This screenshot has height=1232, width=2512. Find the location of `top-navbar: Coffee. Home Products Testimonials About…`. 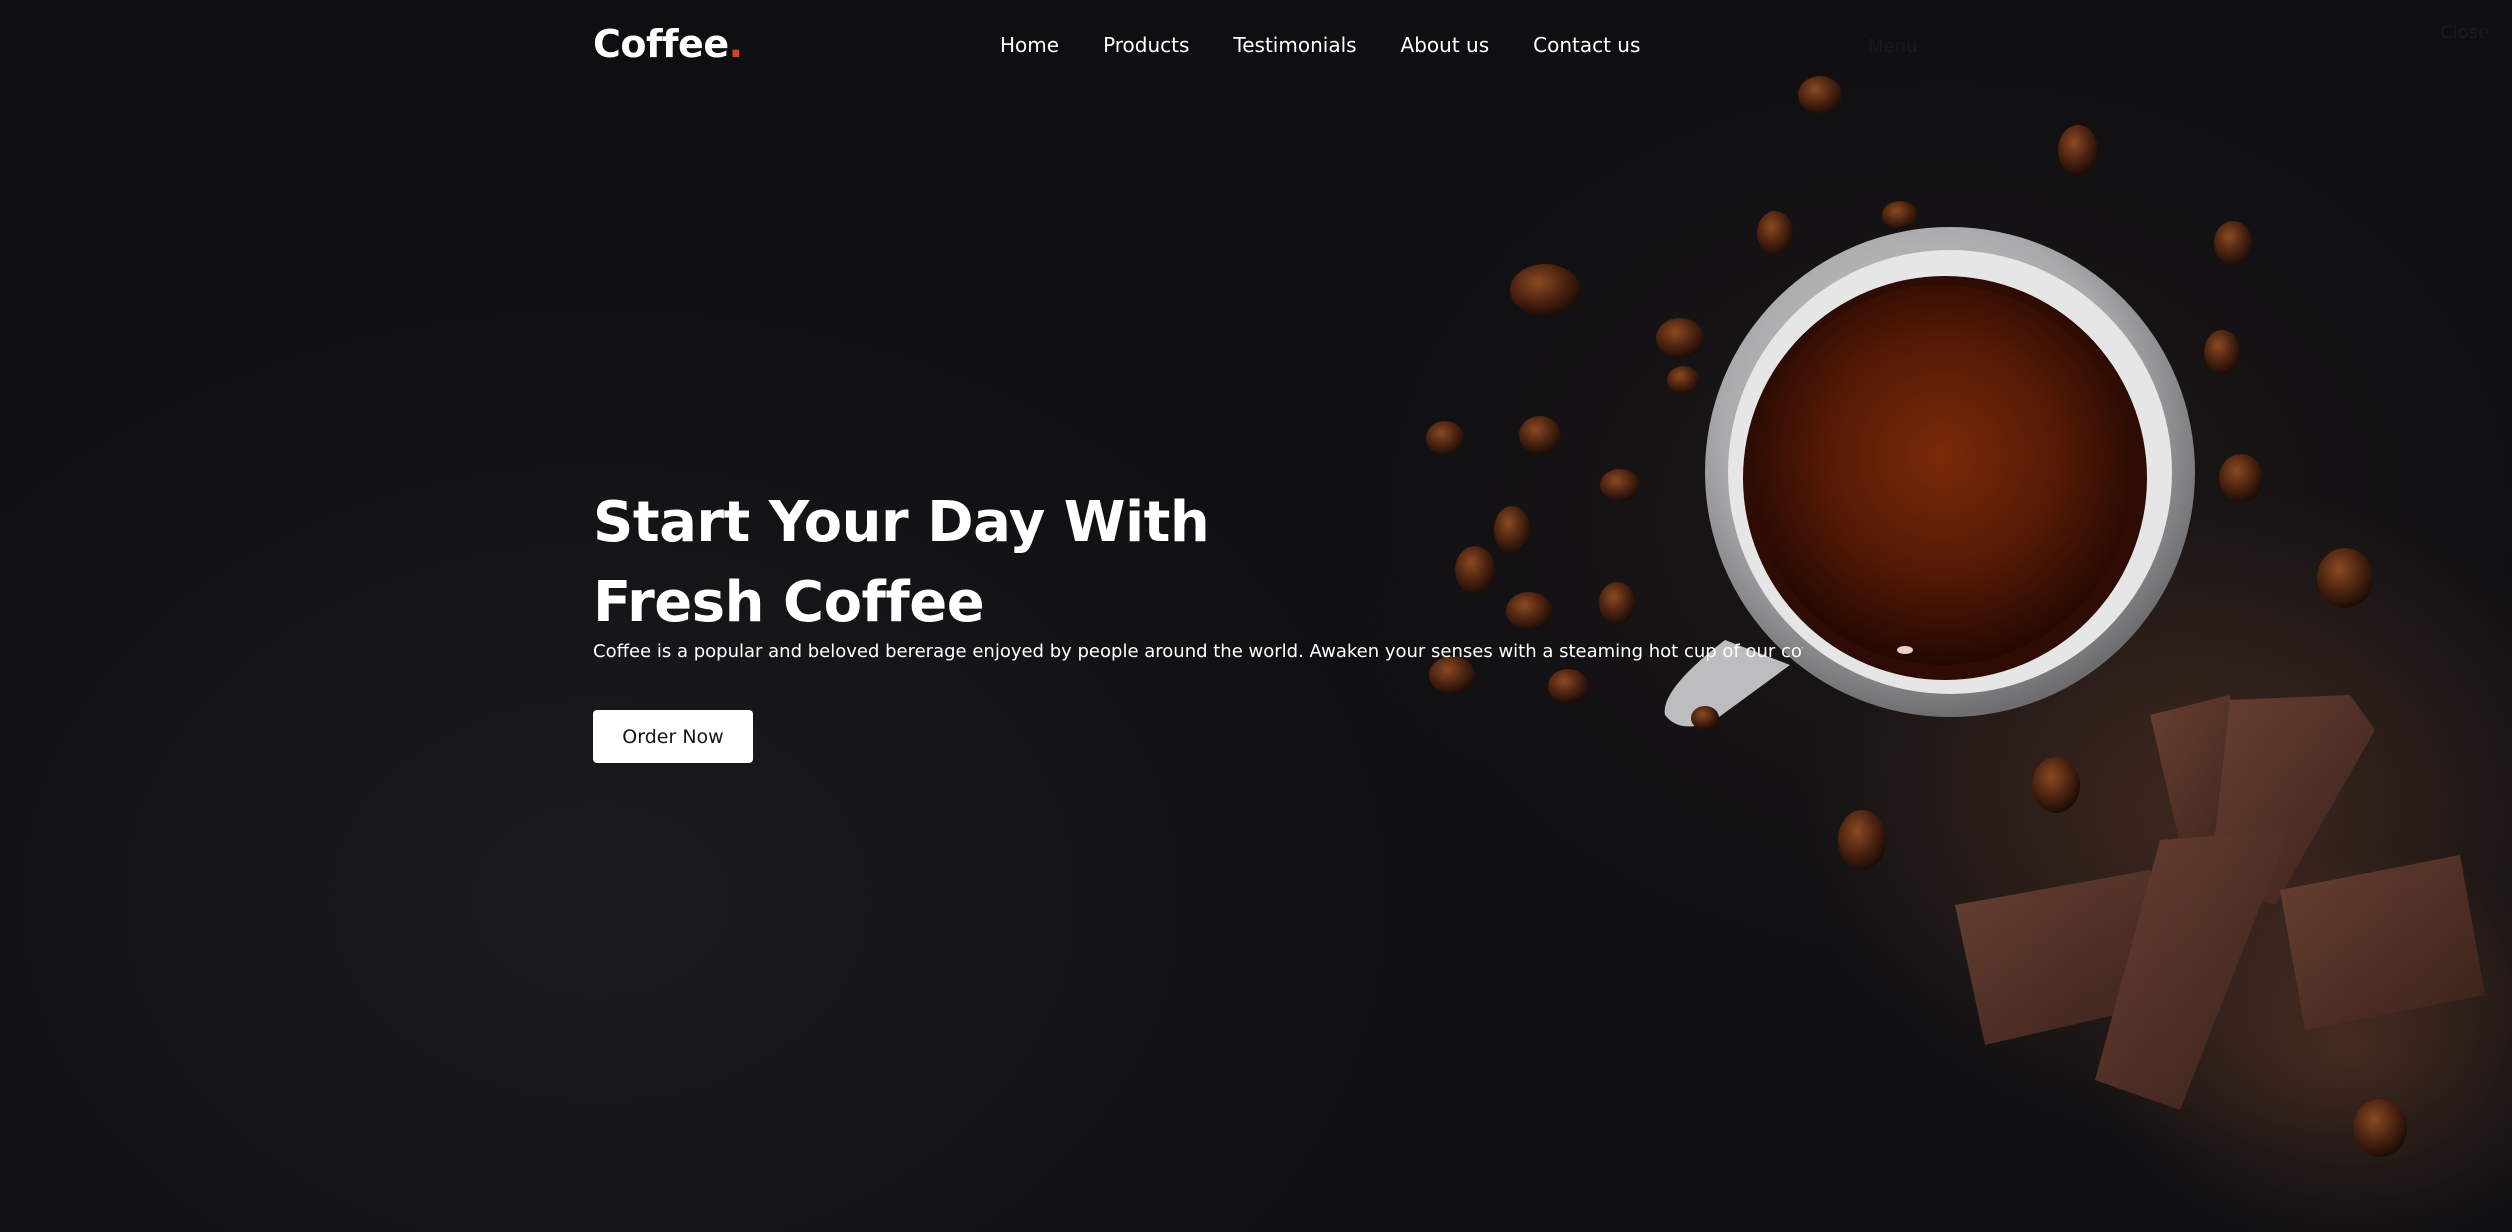

top-navbar: Coffee. Home Products Testimonials About… is located at coordinates (1256, 48).